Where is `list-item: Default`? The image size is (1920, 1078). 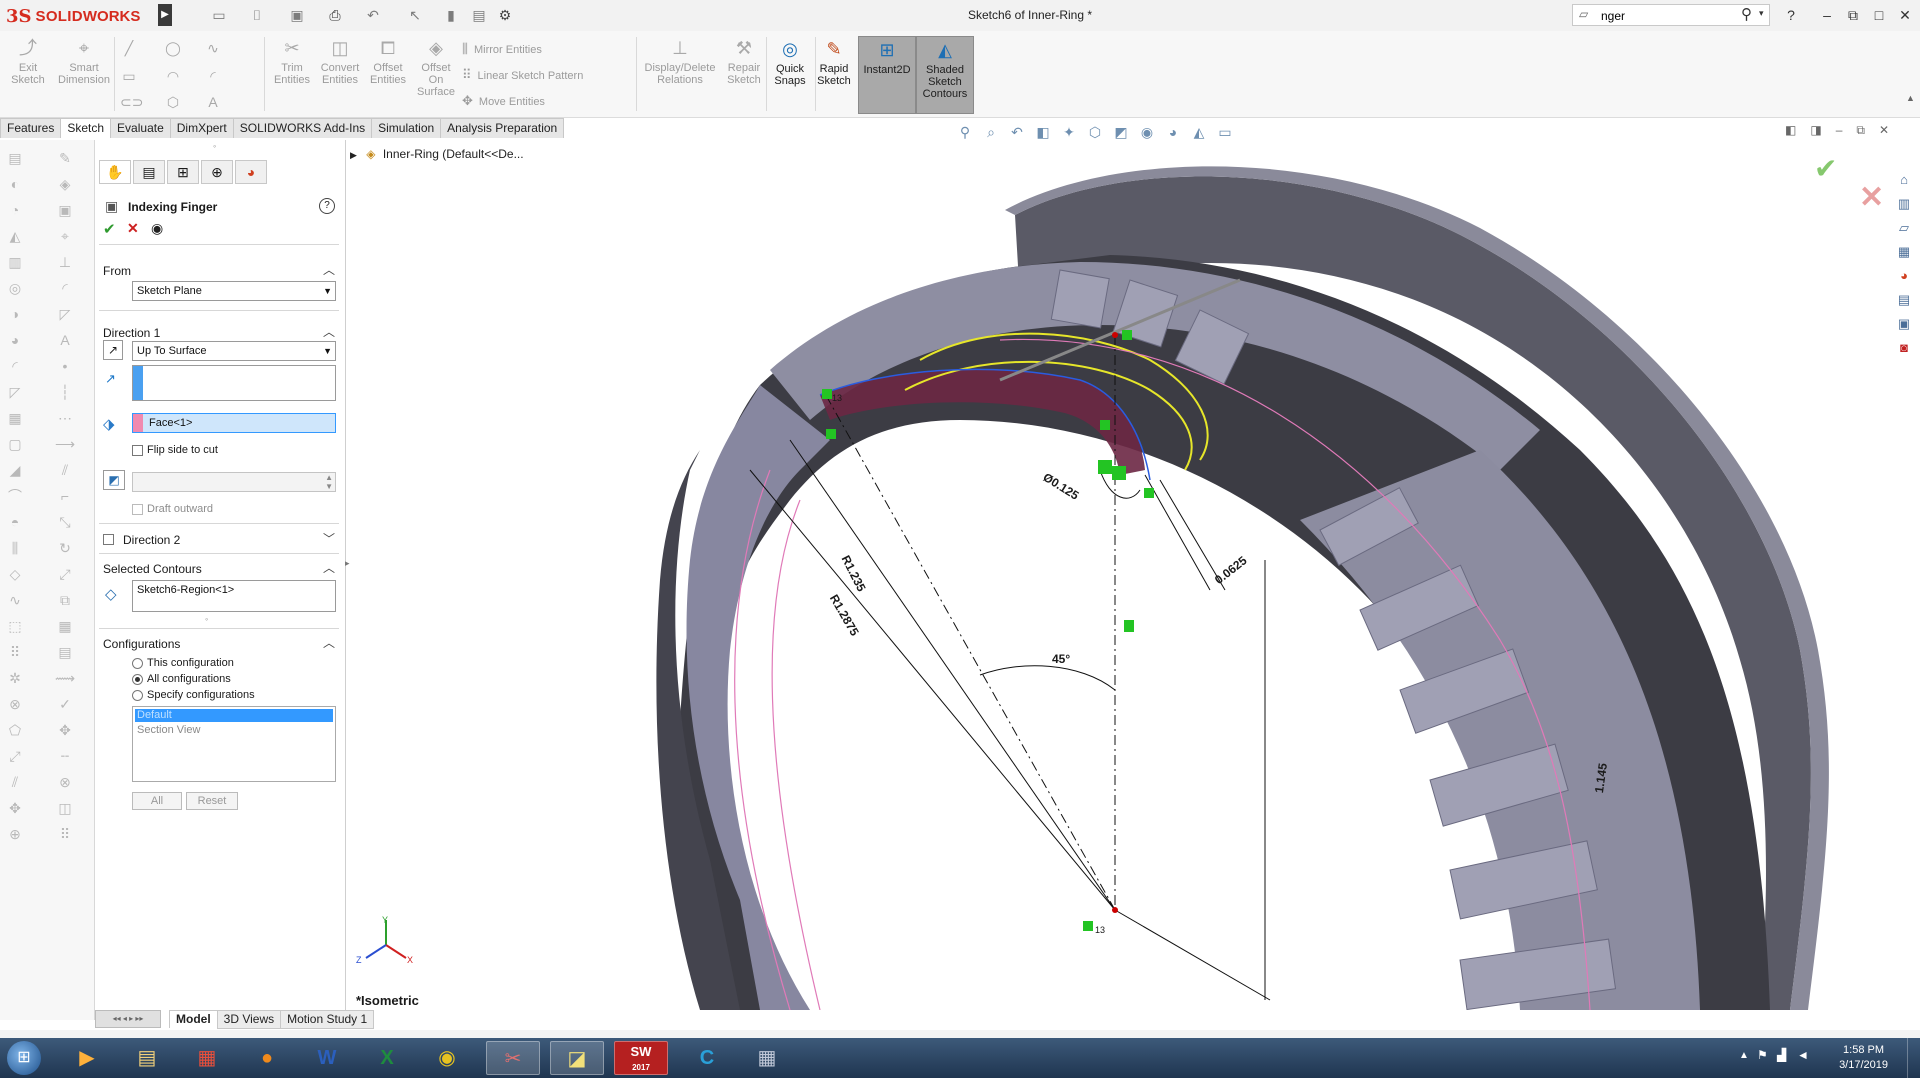 list-item: Default is located at coordinates (234, 715).